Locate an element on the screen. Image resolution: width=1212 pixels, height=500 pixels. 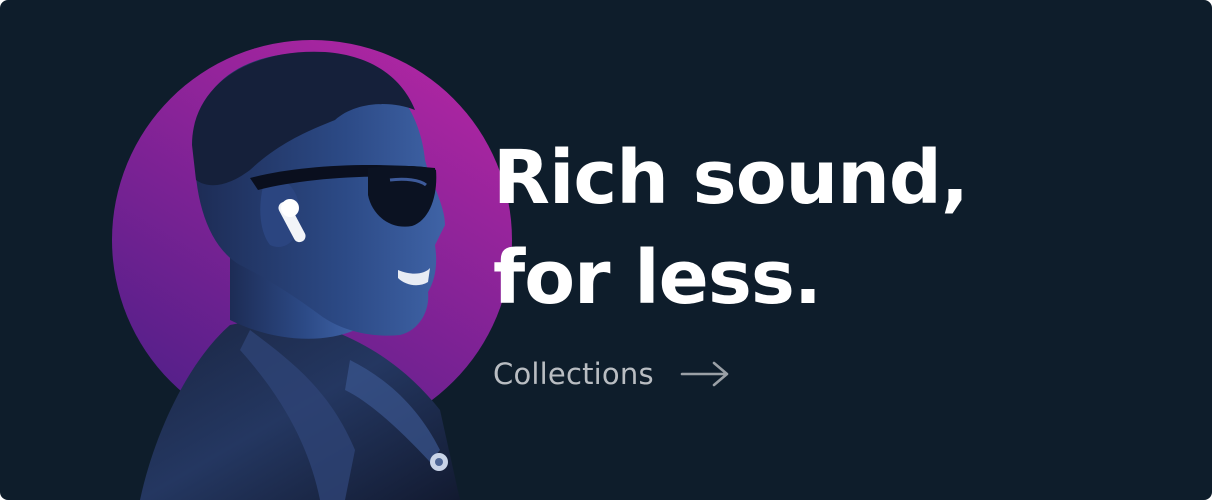
arrow-right-icon is located at coordinates (704, 374).